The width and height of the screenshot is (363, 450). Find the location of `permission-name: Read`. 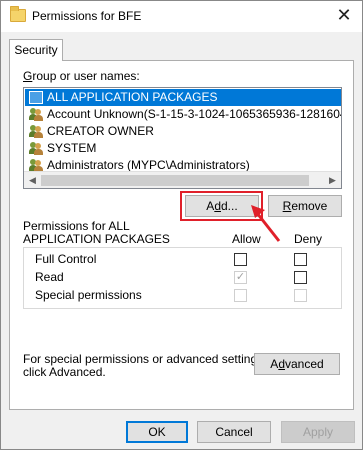

permission-name: Read is located at coordinates (49, 277).